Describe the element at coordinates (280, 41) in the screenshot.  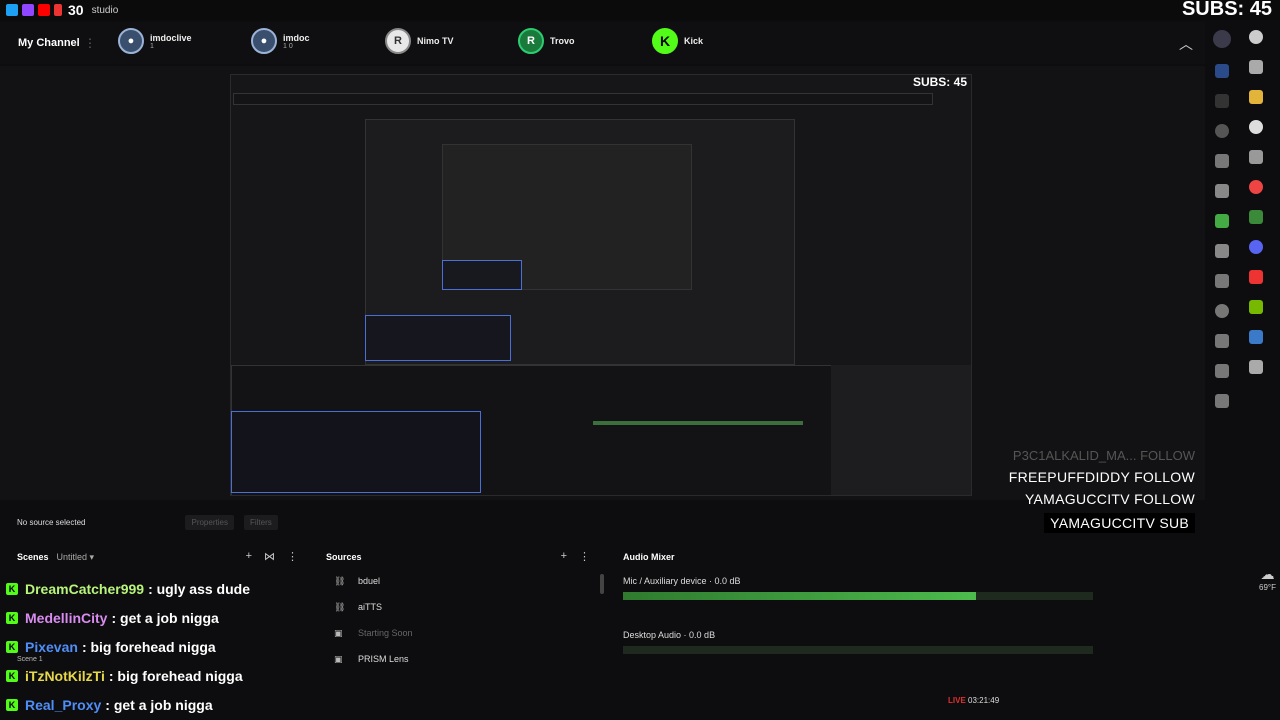
I see `channel-imdoc: ● imdoc 1 0` at that location.